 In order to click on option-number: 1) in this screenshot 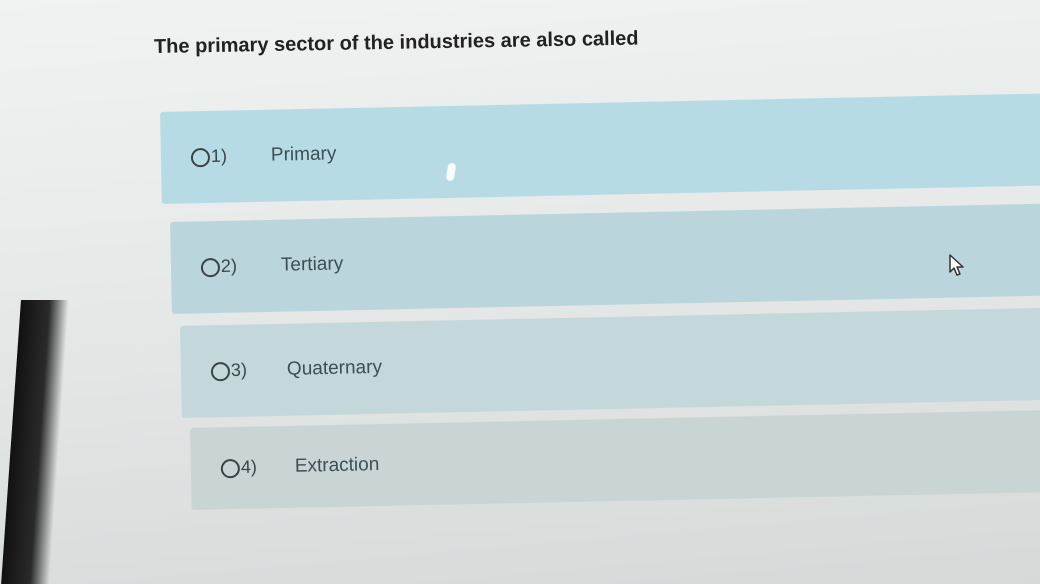, I will do `click(219, 155)`.